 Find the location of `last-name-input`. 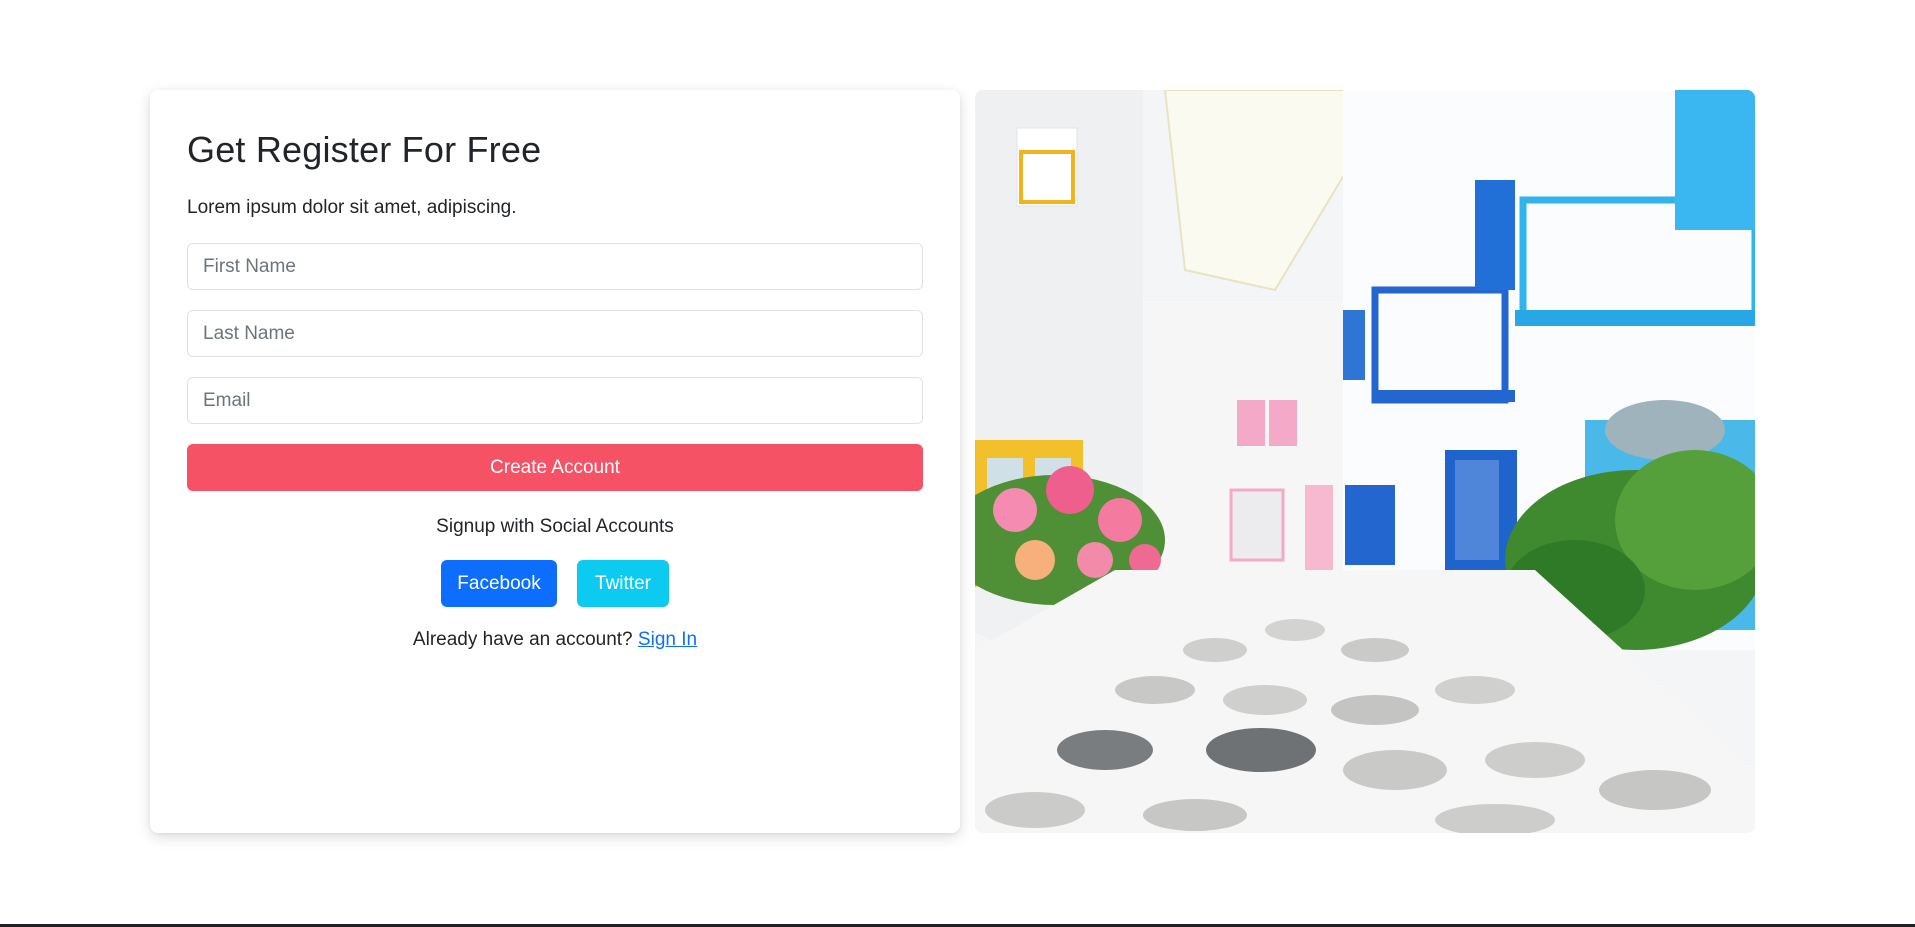

last-name-input is located at coordinates (555, 334).